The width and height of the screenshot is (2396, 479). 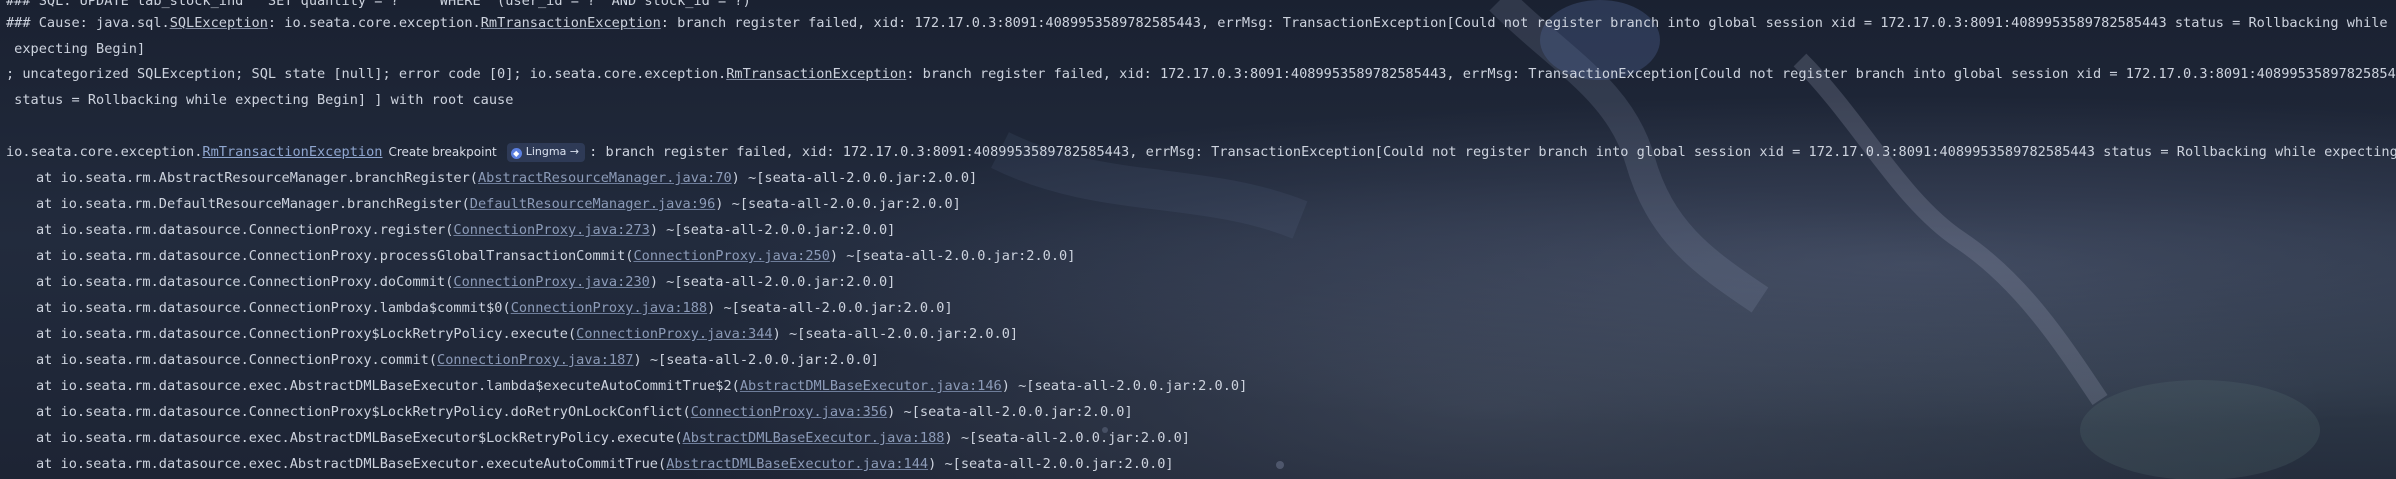 What do you see at coordinates (593, 204) in the screenshot?
I see `source-file-link: DefaultResourceManager.java:96` at bounding box center [593, 204].